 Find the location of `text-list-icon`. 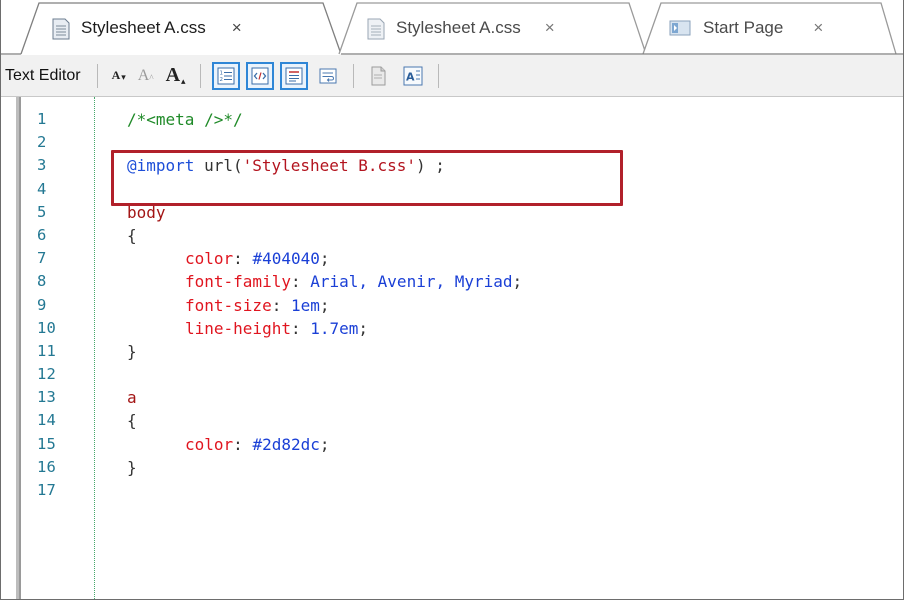

text-list-icon is located at coordinates (294, 75).